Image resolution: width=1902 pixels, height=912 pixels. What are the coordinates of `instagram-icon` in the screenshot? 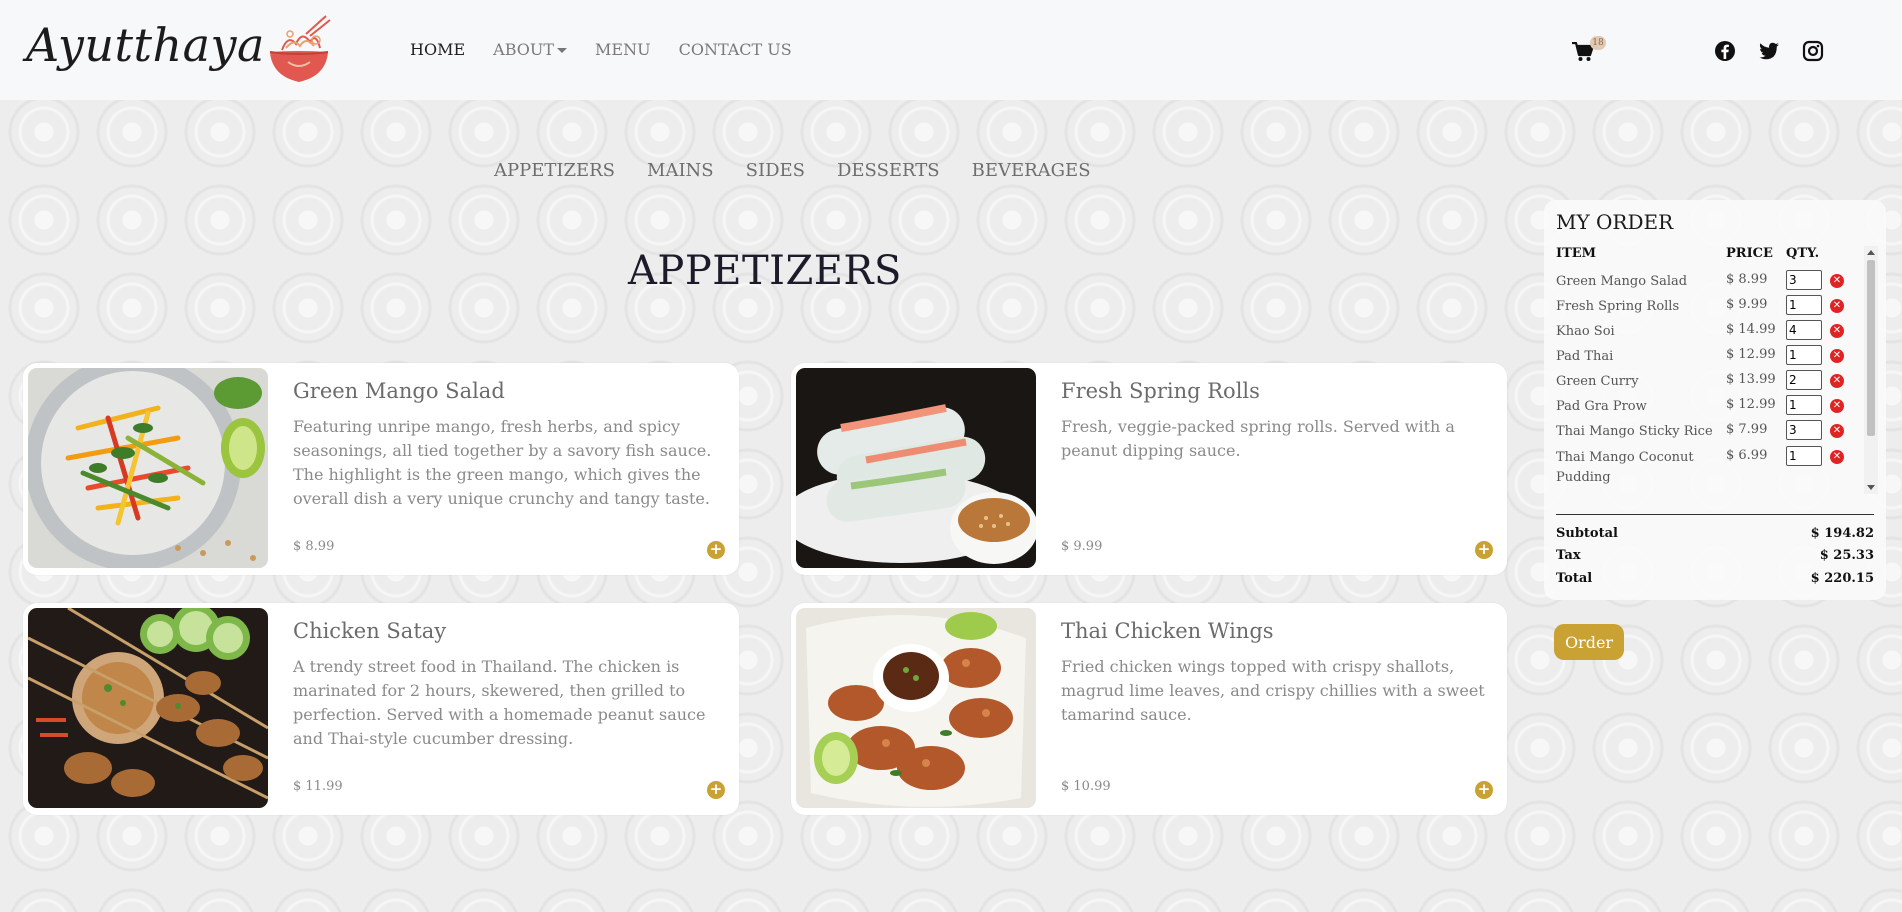 It's located at (1813, 51).